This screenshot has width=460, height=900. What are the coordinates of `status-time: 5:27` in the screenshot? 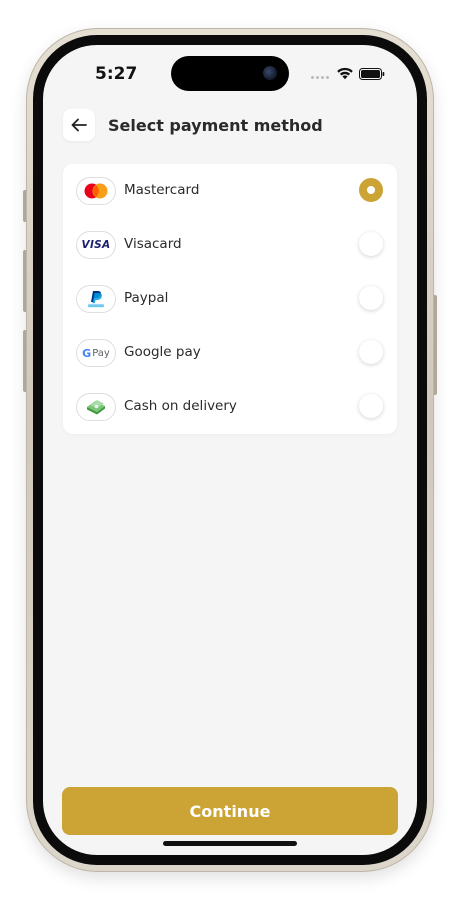 It's located at (116, 74).